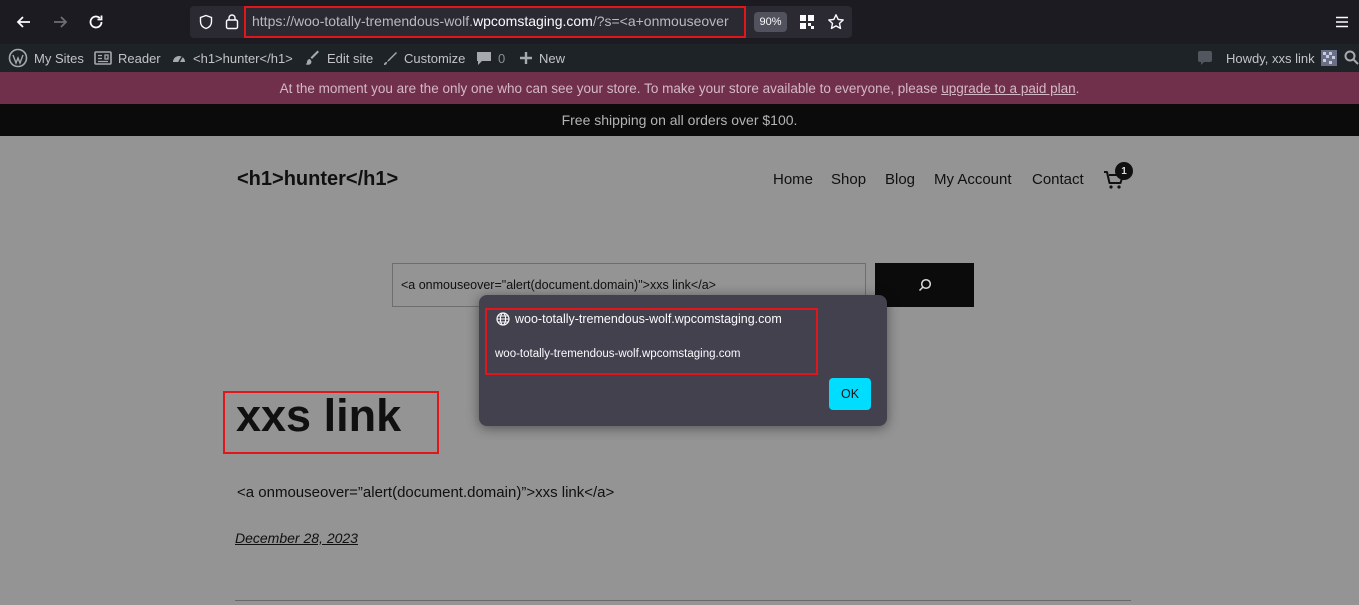  I want to click on customize-menu: Customize, so click(424, 58).